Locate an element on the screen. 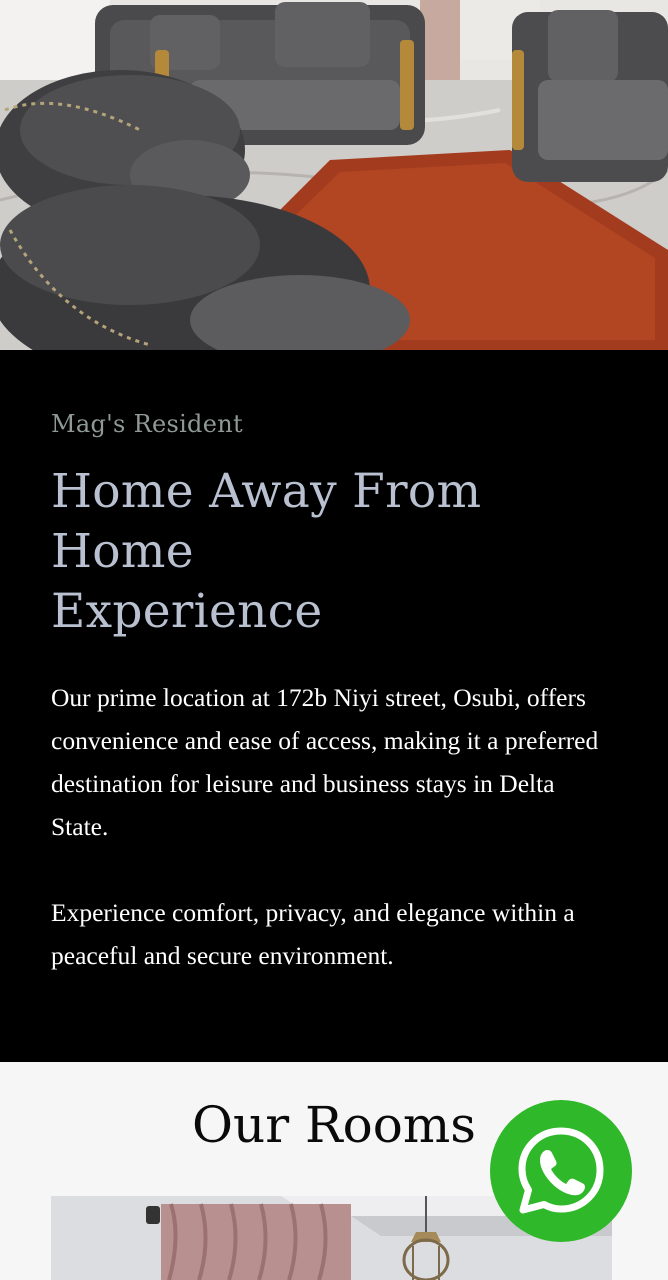 The image size is (668, 1280). headline-line-2: Experience is located at coordinates (187, 611).